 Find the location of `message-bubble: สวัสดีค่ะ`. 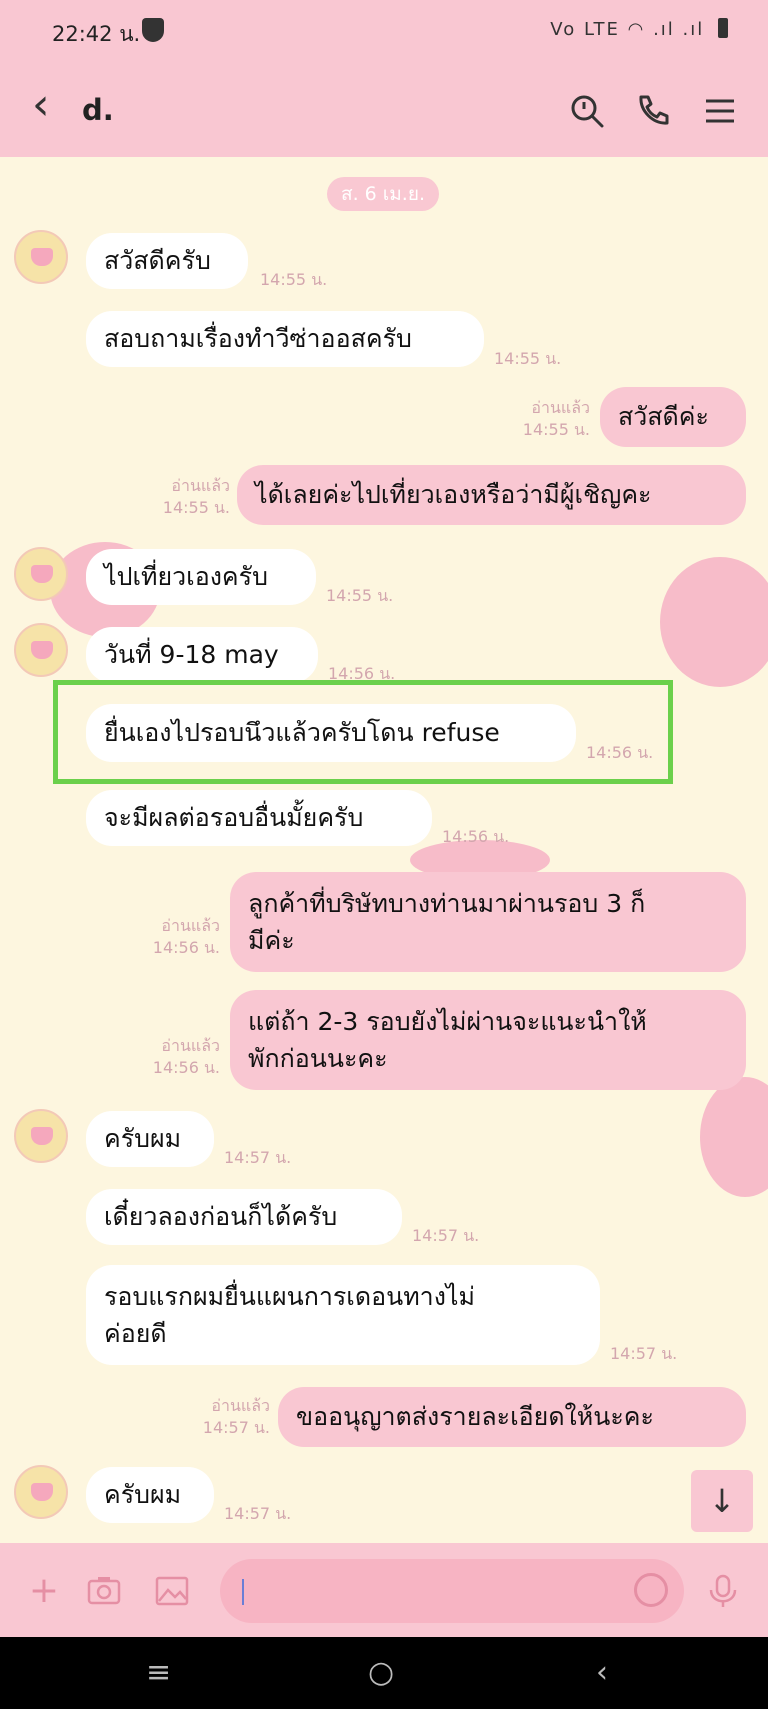

message-bubble: สวัสดีค่ะ is located at coordinates (673, 417).